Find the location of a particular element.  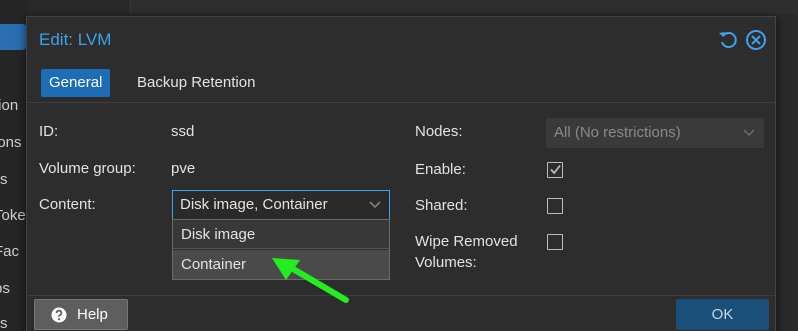

background-topbar is located at coordinates (464, 7).